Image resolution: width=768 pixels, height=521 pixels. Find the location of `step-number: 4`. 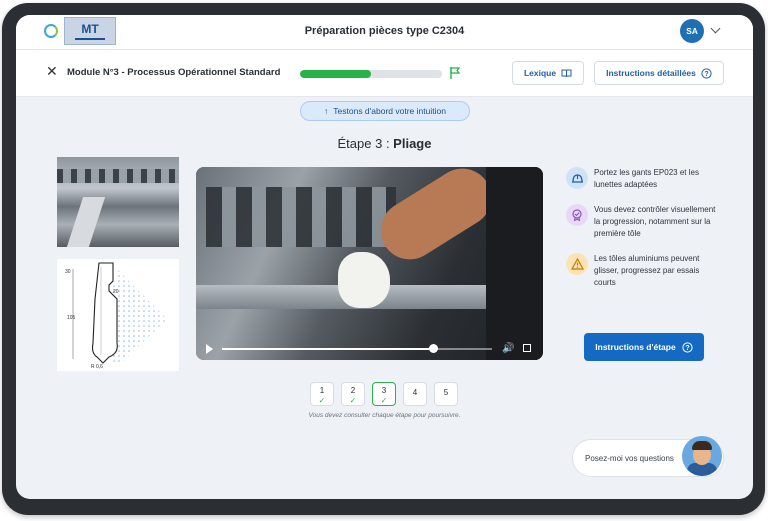

step-number: 4 is located at coordinates (415, 392).